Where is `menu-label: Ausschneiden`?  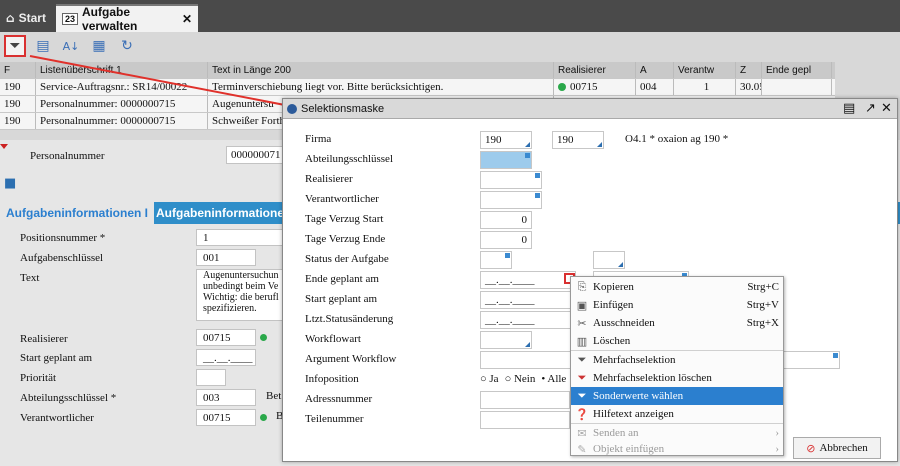
menu-label: Ausschneiden is located at coordinates (624, 323).